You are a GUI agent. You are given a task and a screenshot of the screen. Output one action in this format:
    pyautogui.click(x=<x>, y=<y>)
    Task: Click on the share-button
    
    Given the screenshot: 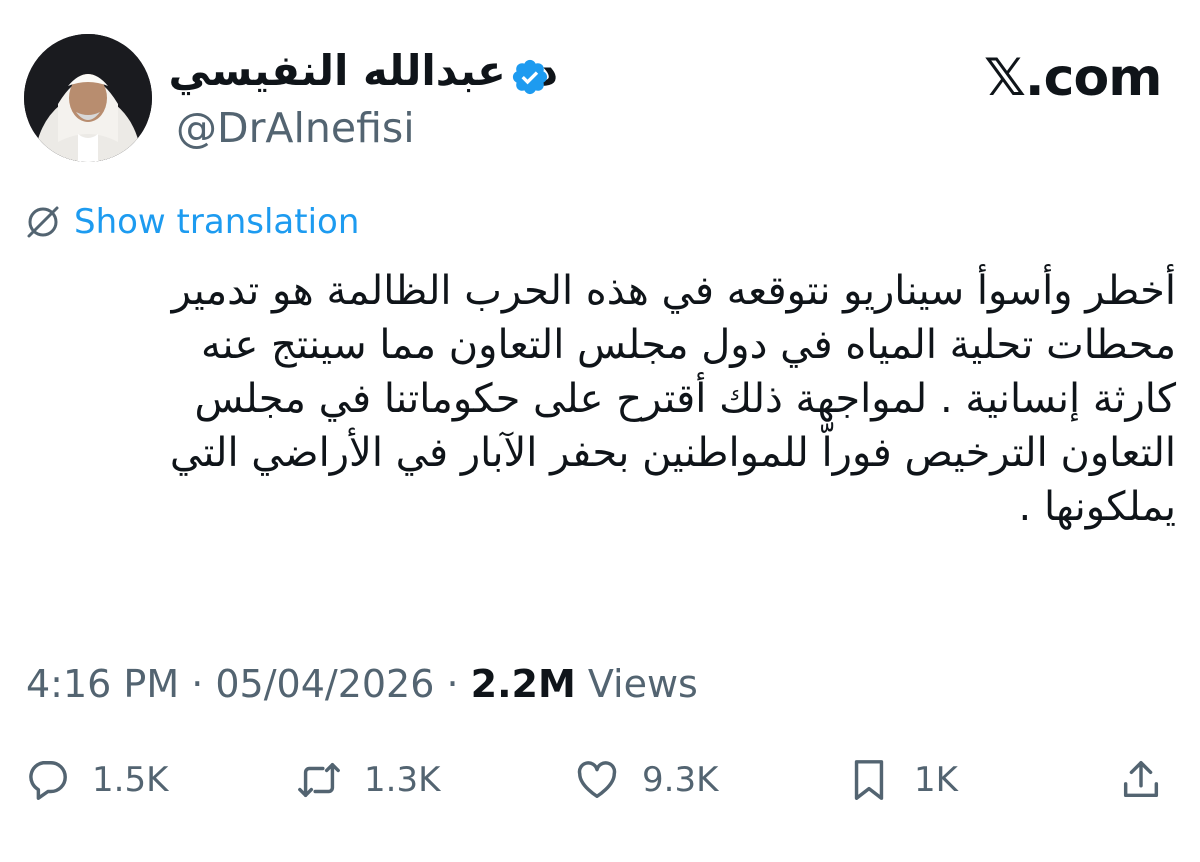 What is the action you would take?
    pyautogui.click(x=1141, y=780)
    